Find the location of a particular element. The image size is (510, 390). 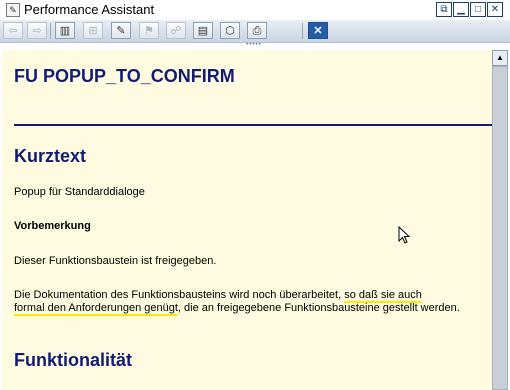

page-title: FU POPUP_TO_CONFIRM is located at coordinates (124, 76).